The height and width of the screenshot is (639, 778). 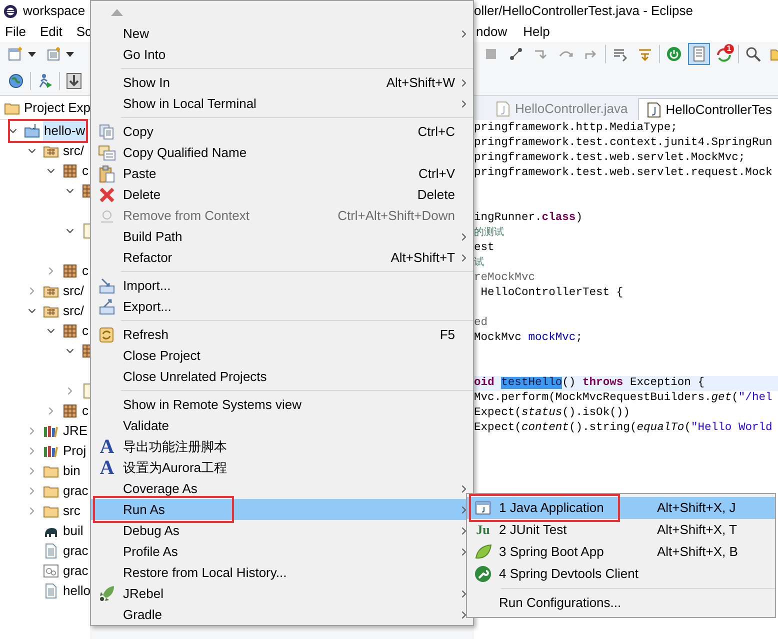 I want to click on shortcut-text: Alt+Shift+T, so click(x=422, y=257).